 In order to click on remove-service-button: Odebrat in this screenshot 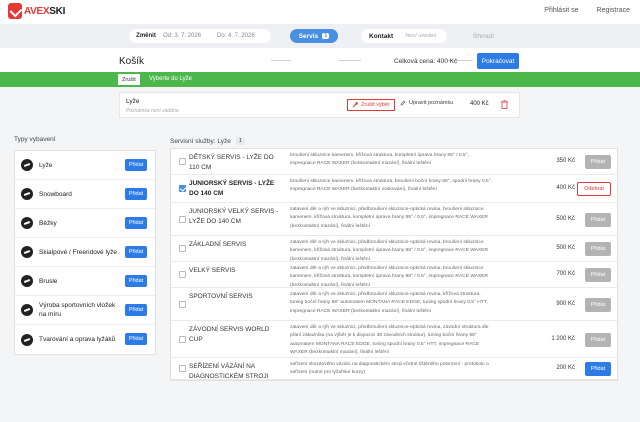, I will do `click(594, 189)`.